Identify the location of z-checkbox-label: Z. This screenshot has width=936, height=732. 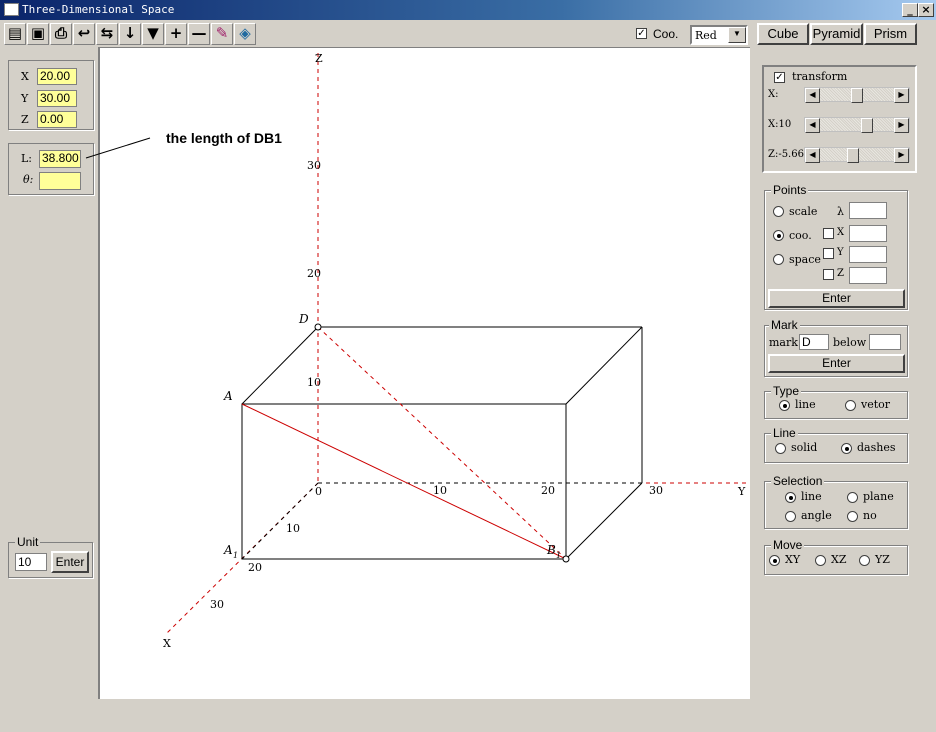
(840, 273).